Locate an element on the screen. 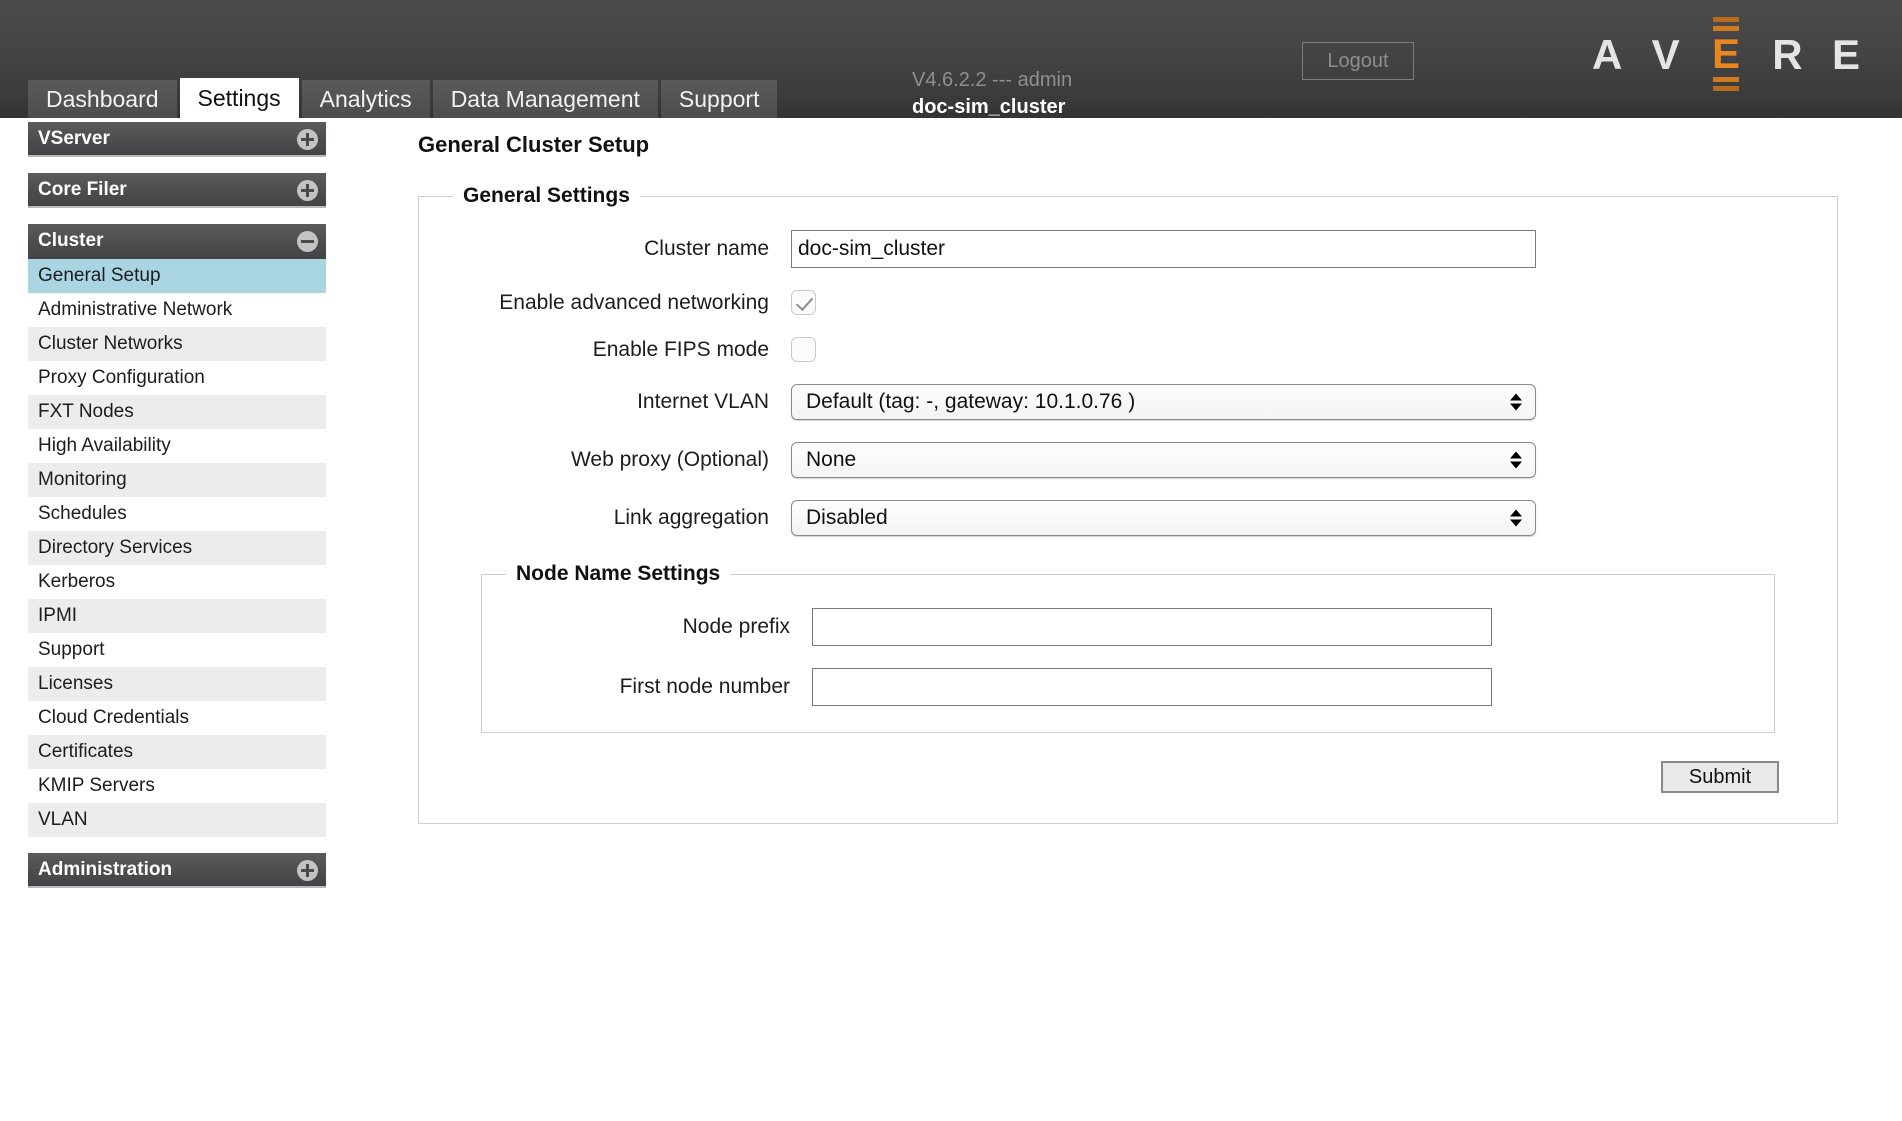 The width and height of the screenshot is (1902, 1121). sidebar-group-administration: Administration is located at coordinates (177, 870).